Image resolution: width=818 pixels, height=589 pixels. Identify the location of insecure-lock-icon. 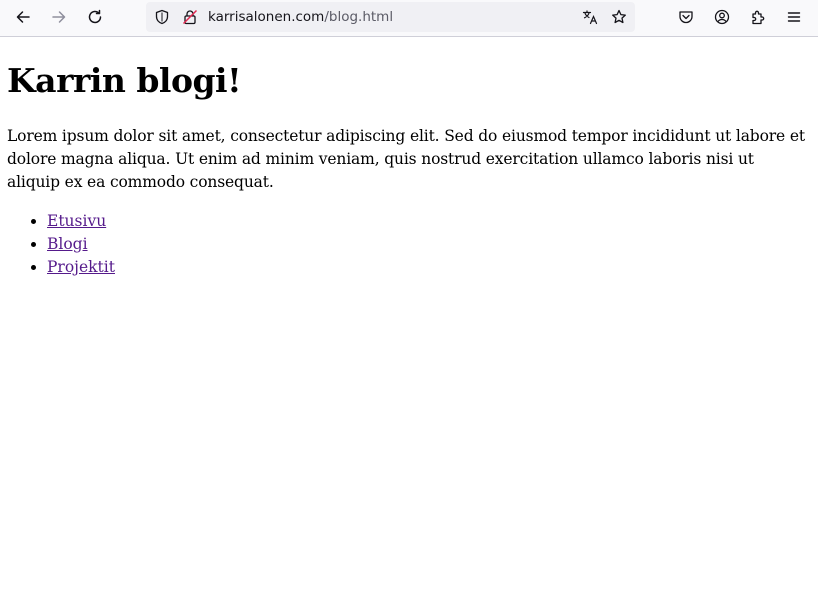
(190, 17).